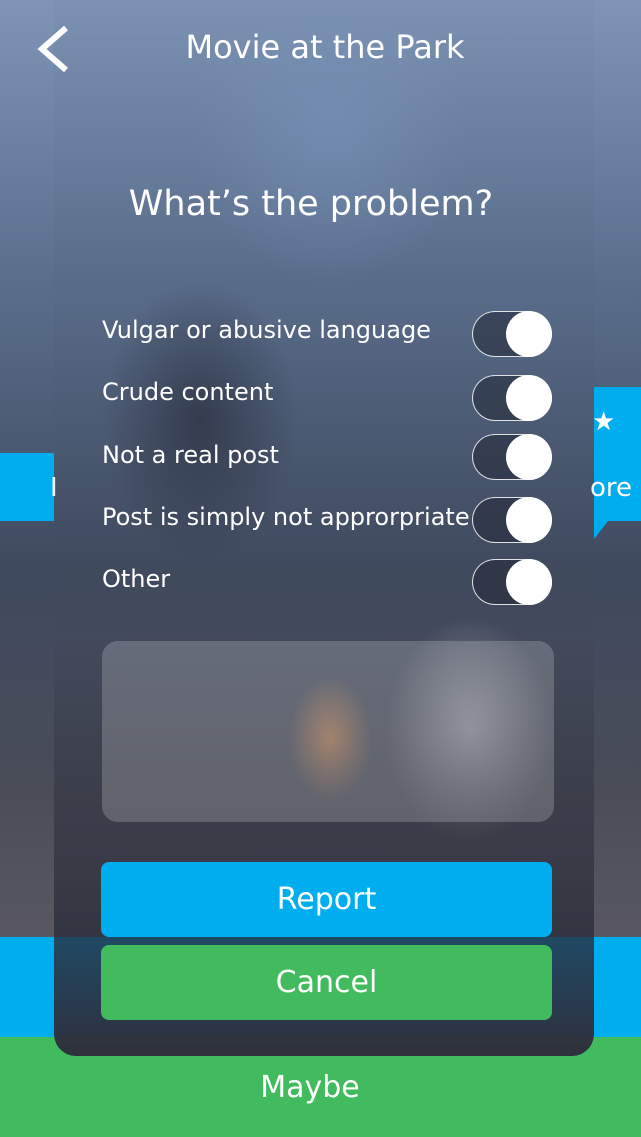 The width and height of the screenshot is (641, 1137). Describe the element at coordinates (326, 899) in the screenshot. I see `report-button: Report` at that location.